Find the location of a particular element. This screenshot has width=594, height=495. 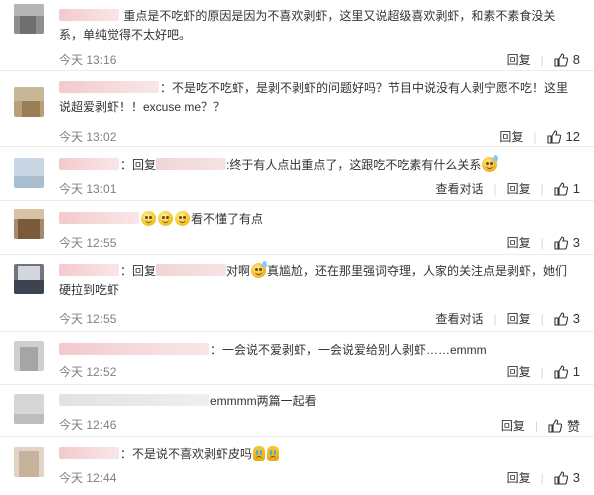

comment-text: emmmm两篇一起看 is located at coordinates (263, 401).